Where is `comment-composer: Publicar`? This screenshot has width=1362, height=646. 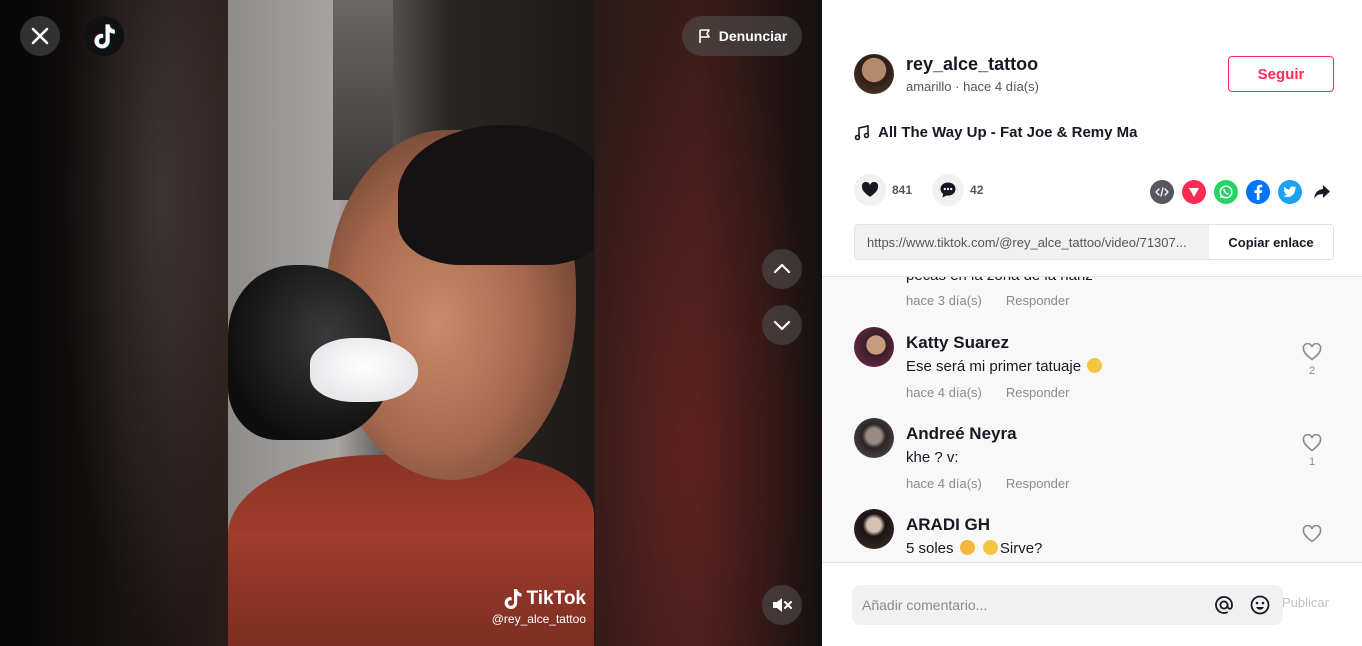 comment-composer: Publicar is located at coordinates (1092, 604).